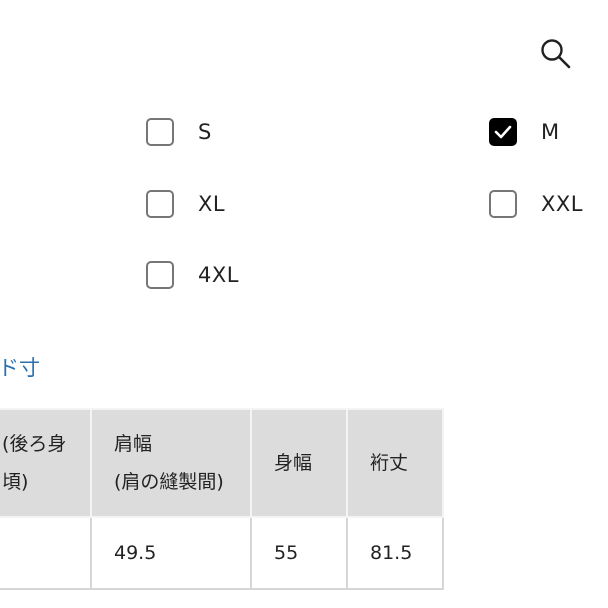 The image size is (608, 608). I want to click on table-header-row: (後ろ身頃) 肩幅 (肩の縫製間) 身幅 裄丈, so click(222, 463).